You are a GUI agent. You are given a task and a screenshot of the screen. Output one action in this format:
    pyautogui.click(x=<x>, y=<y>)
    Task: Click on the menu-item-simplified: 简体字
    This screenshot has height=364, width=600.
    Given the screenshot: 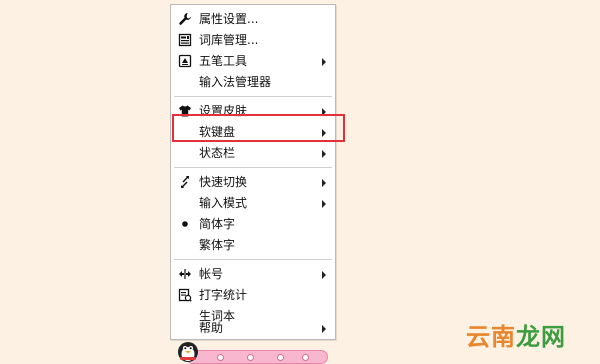 What is the action you would take?
    pyautogui.click(x=253, y=224)
    